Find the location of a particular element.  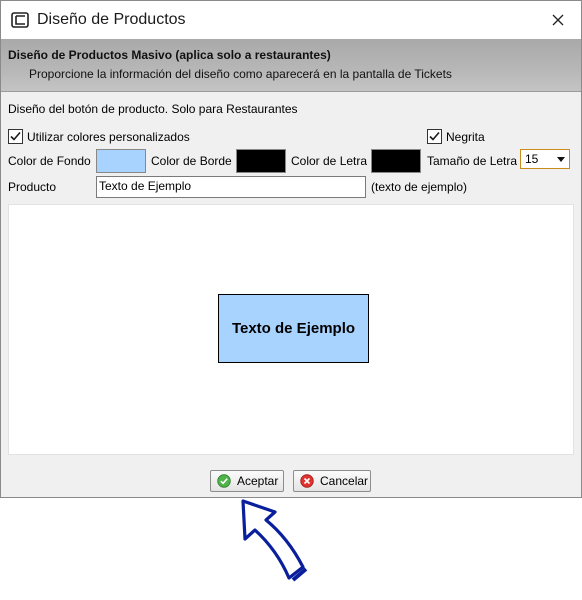

window-title: Diseño de Productos is located at coordinates (111, 19).